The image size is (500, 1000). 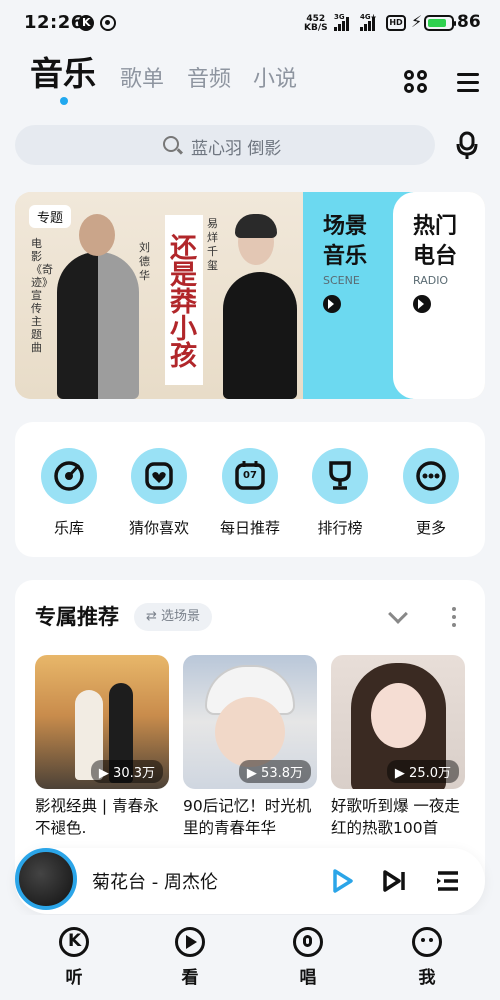 I want to click on status-bar: 12:26 452 KB/S 3G 4G+ HD ⚡ 86, so click(x=250, y=24).